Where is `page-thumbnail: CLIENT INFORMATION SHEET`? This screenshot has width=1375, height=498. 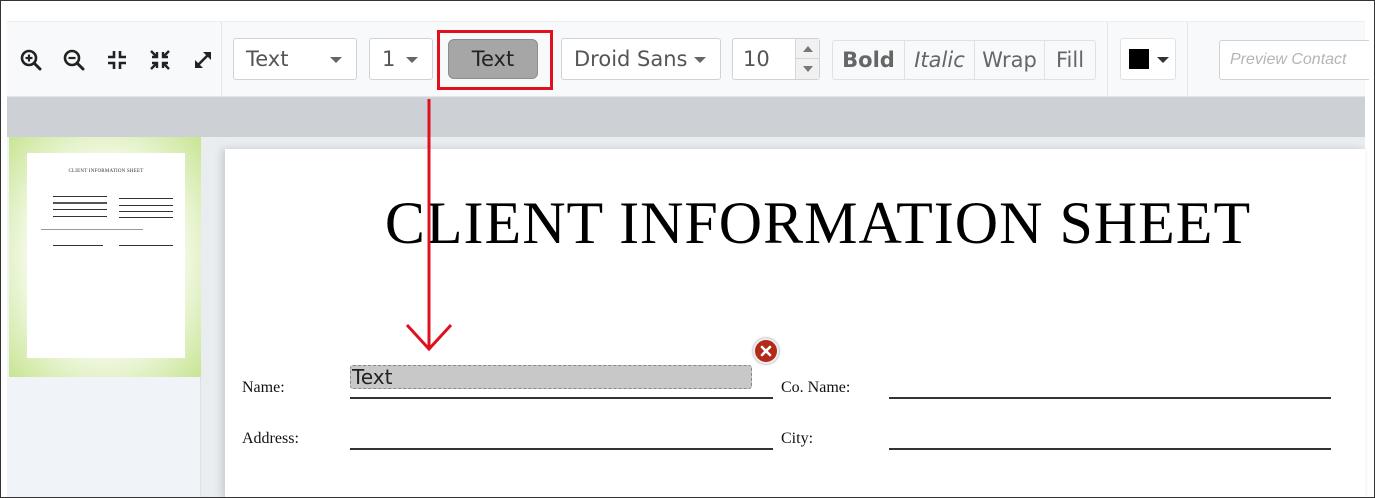 page-thumbnail: CLIENT INFORMATION SHEET is located at coordinates (106, 255).